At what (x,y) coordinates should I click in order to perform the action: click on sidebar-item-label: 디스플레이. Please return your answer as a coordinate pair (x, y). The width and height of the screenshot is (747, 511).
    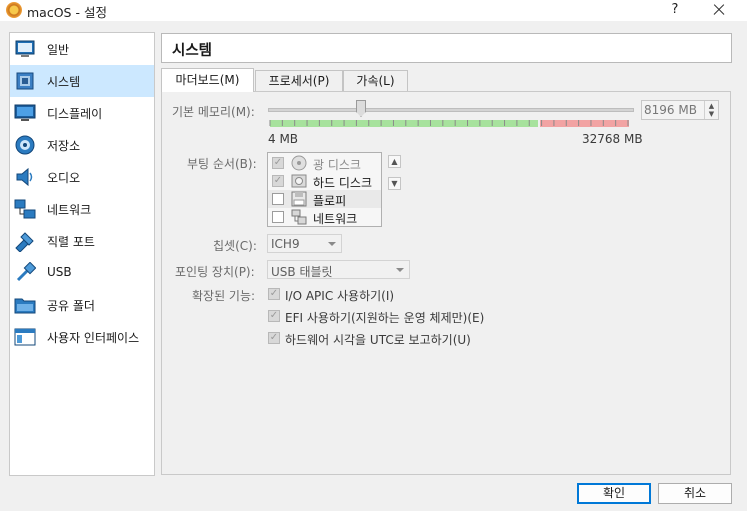
    Looking at the image, I should click on (75, 114).